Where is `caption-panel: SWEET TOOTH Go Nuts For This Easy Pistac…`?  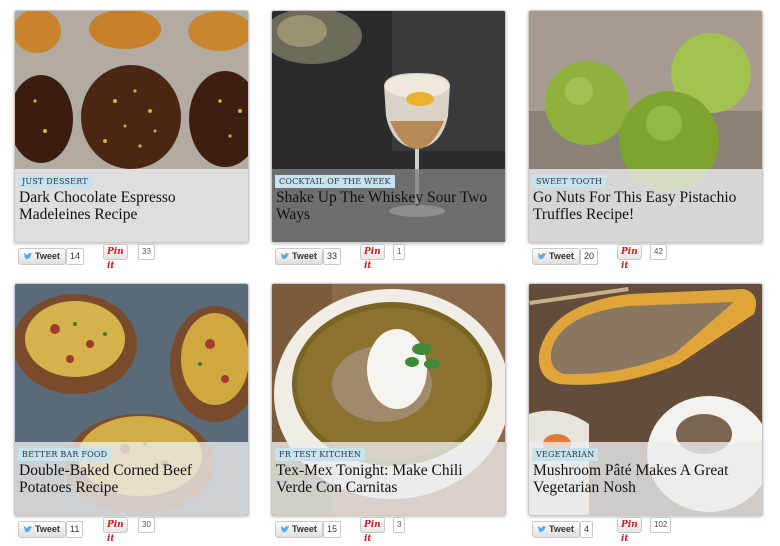 caption-panel: SWEET TOOTH Go Nuts For This Easy Pistac… is located at coordinates (645, 205).